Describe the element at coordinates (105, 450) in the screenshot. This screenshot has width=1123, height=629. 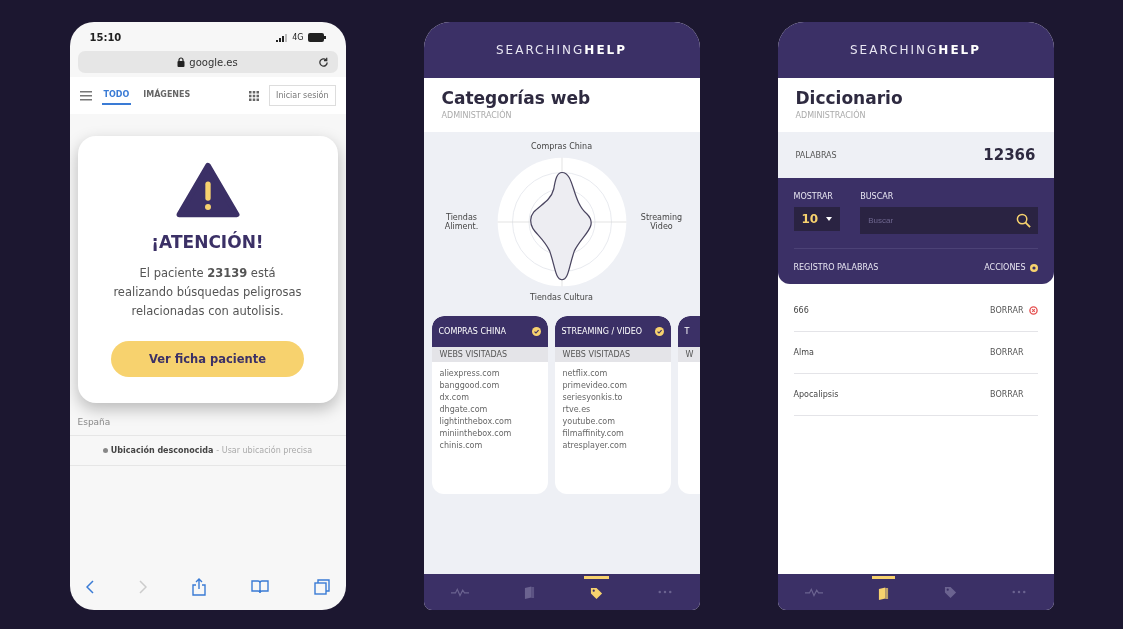
I see `location-dot-icon` at that location.